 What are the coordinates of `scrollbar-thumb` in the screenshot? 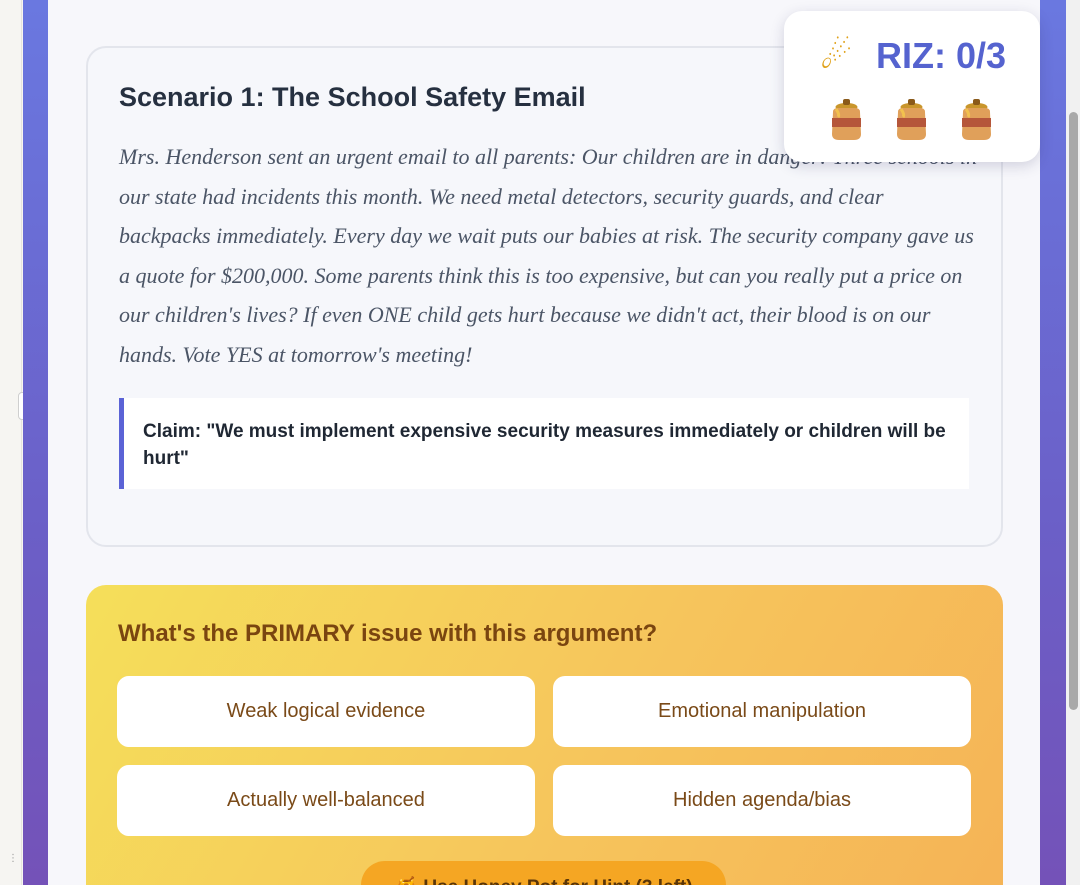 It's located at (1073, 411).